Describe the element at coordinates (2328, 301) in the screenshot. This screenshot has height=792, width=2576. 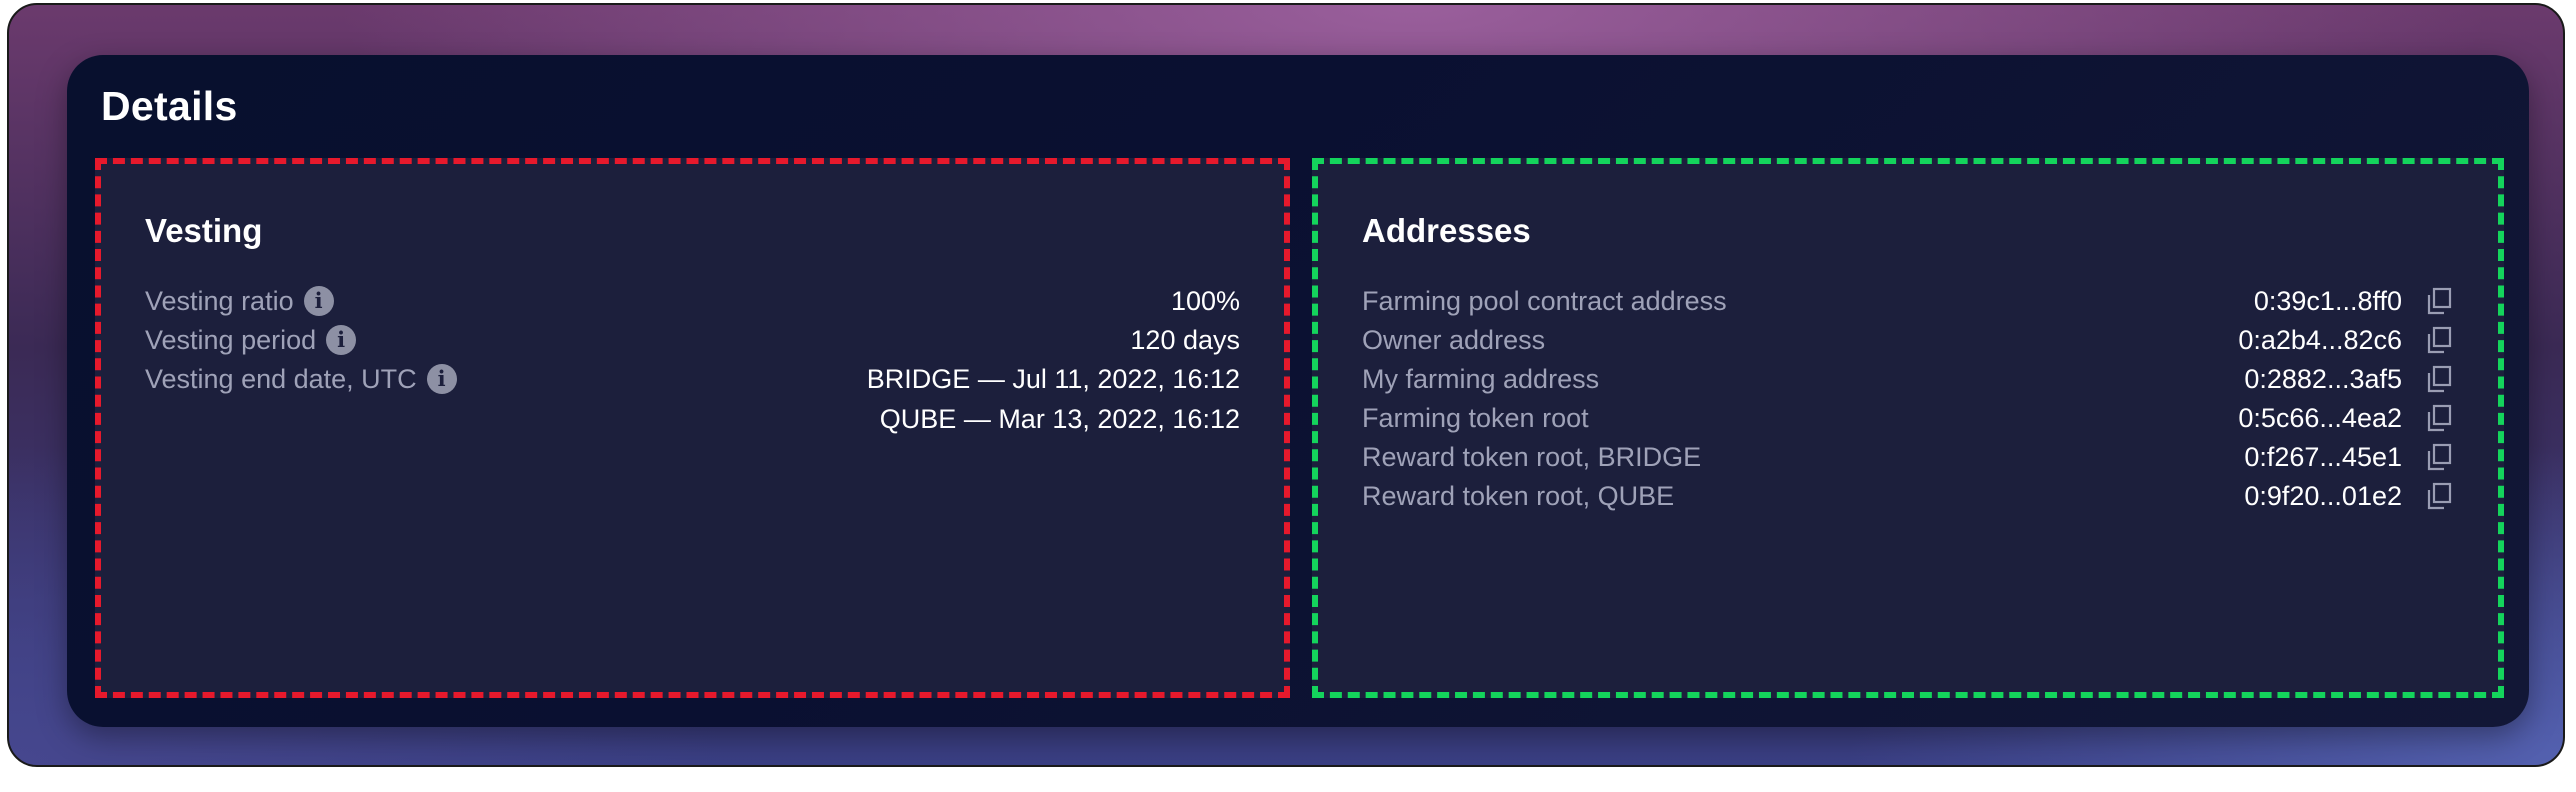
I see `address-value: 0:39c1...8ff0` at that location.